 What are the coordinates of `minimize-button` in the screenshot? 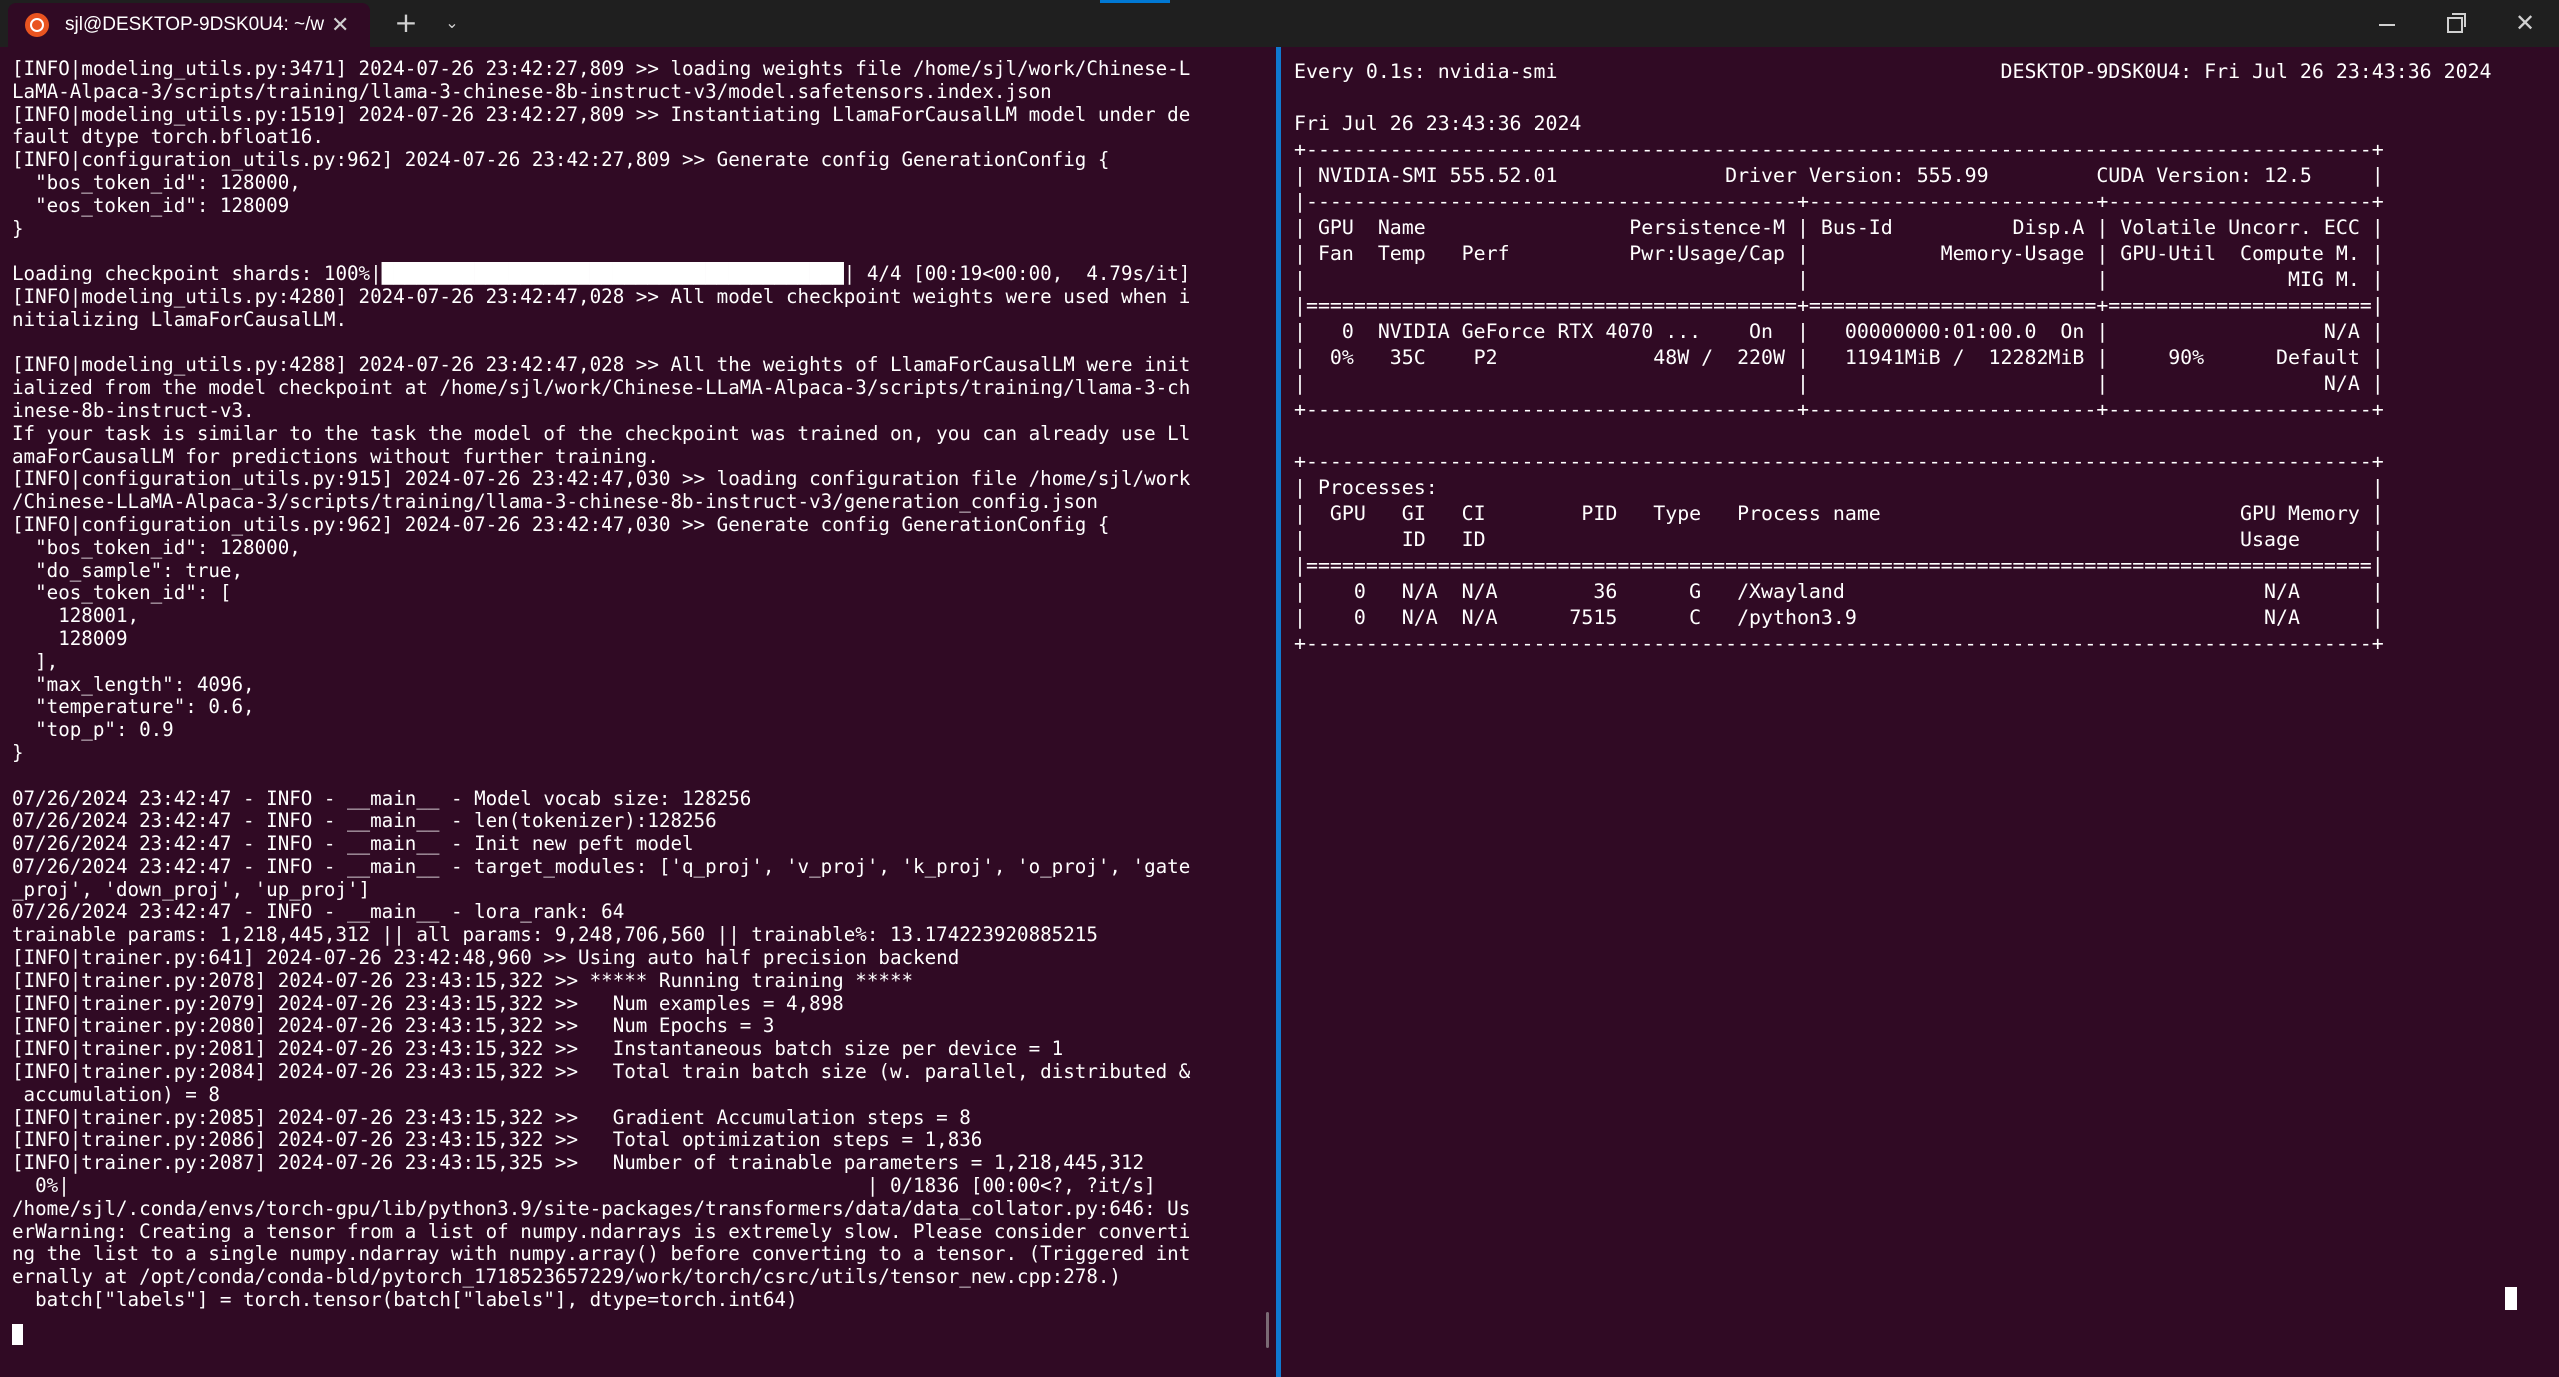 It's located at (2387, 23).